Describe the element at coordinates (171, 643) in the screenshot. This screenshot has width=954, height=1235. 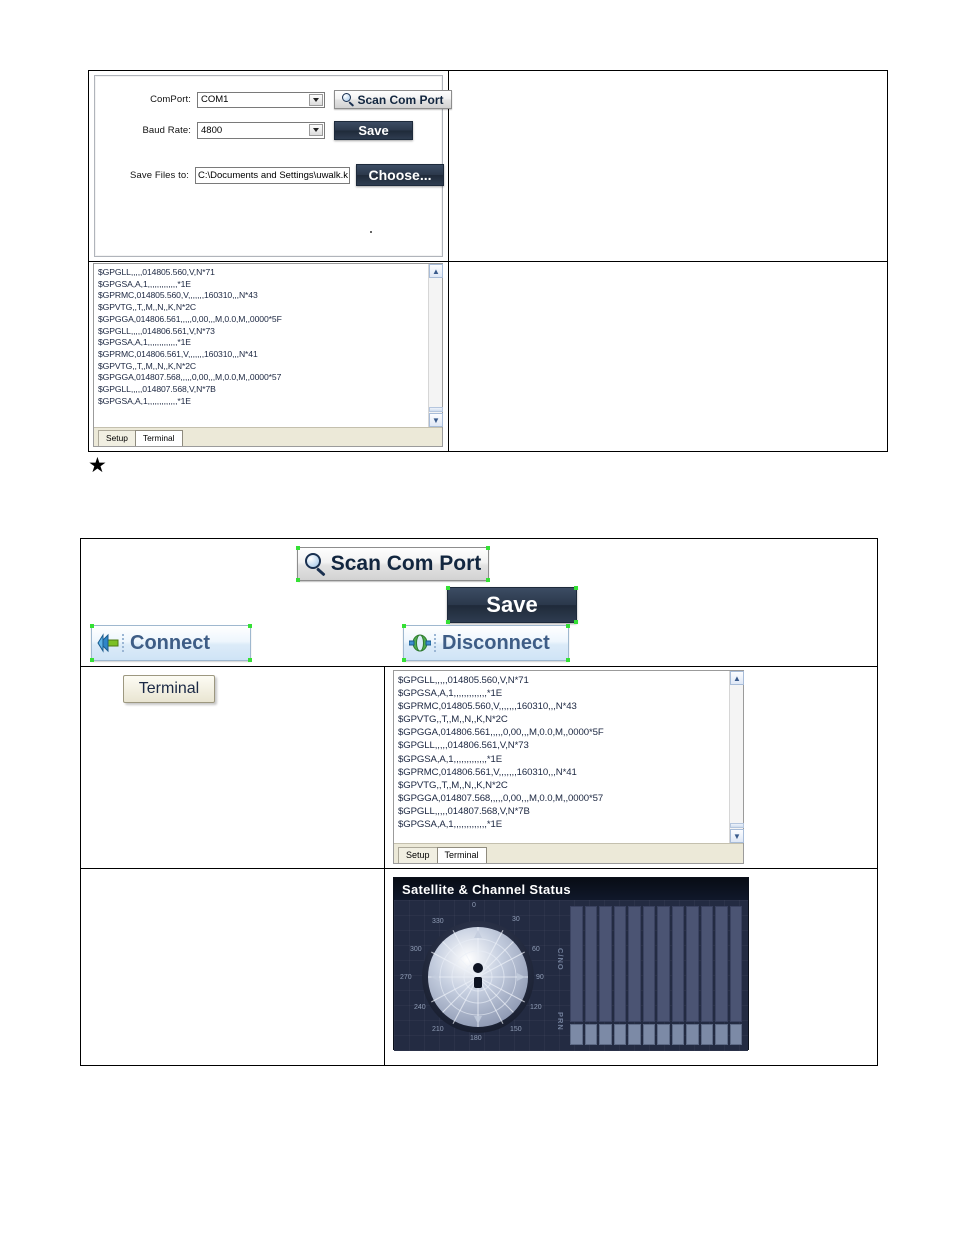
I see `connect-button: Connect` at that location.